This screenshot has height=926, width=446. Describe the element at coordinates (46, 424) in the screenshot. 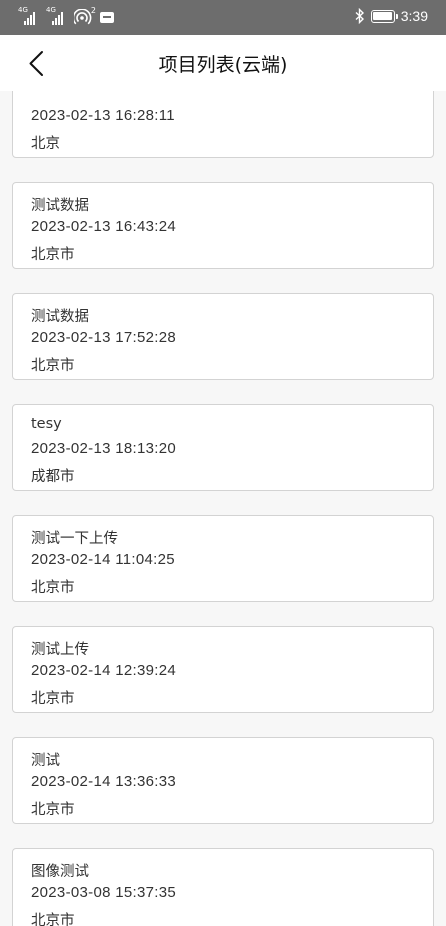

I see `project-name: tesy` at that location.